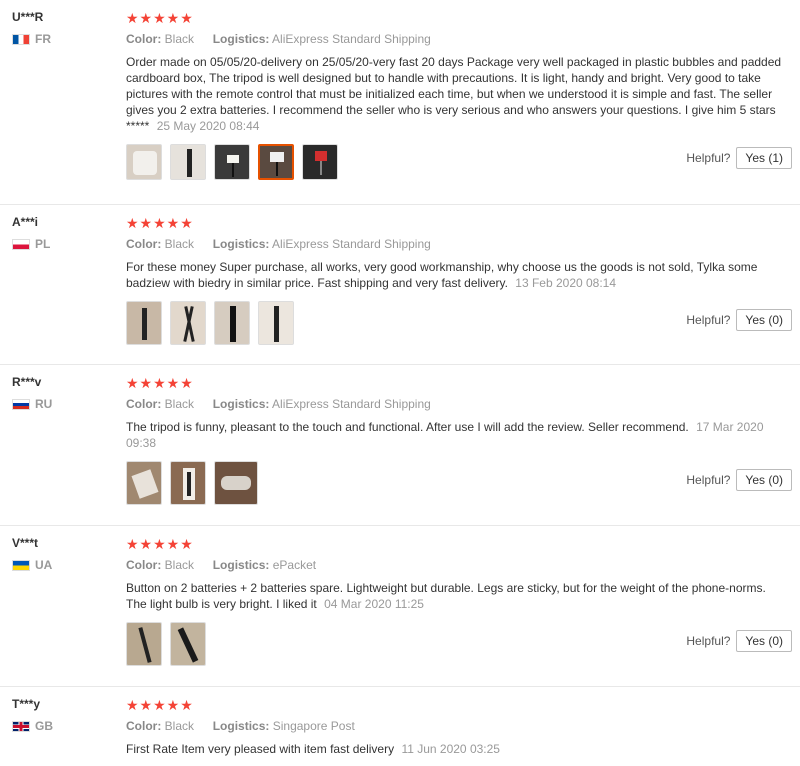  What do you see at coordinates (44, 404) in the screenshot?
I see `country-code: RU` at bounding box center [44, 404].